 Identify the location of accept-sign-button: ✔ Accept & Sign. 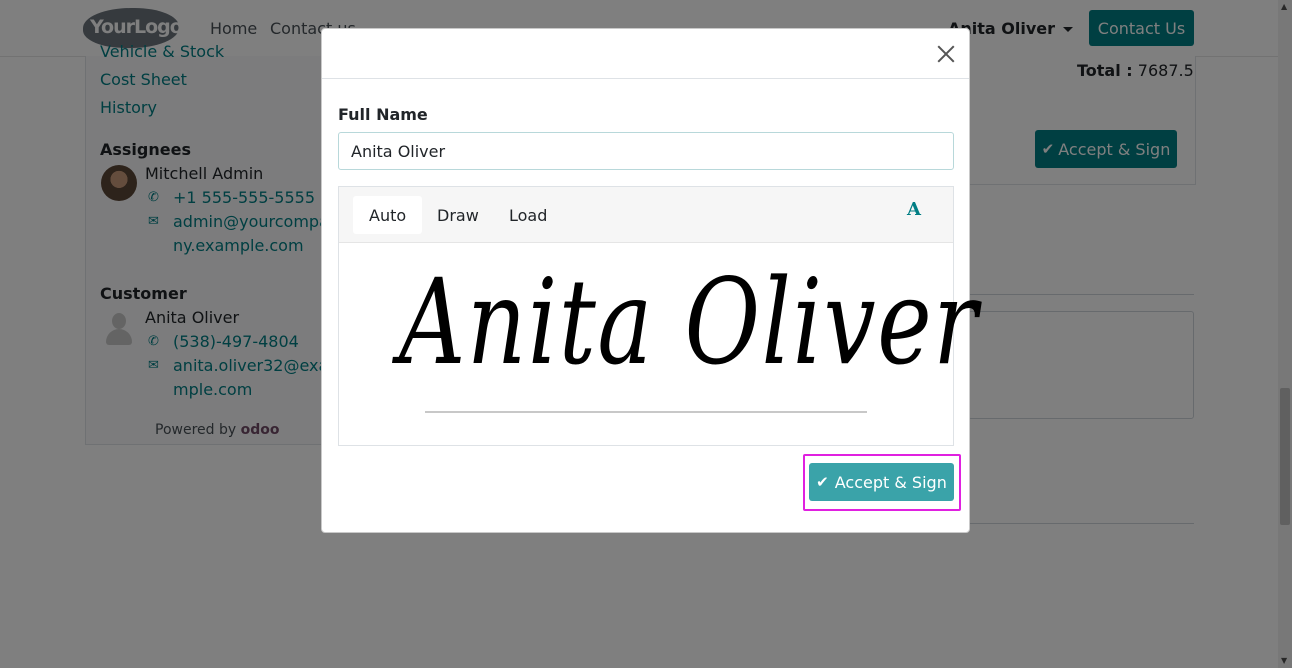
(881, 482).